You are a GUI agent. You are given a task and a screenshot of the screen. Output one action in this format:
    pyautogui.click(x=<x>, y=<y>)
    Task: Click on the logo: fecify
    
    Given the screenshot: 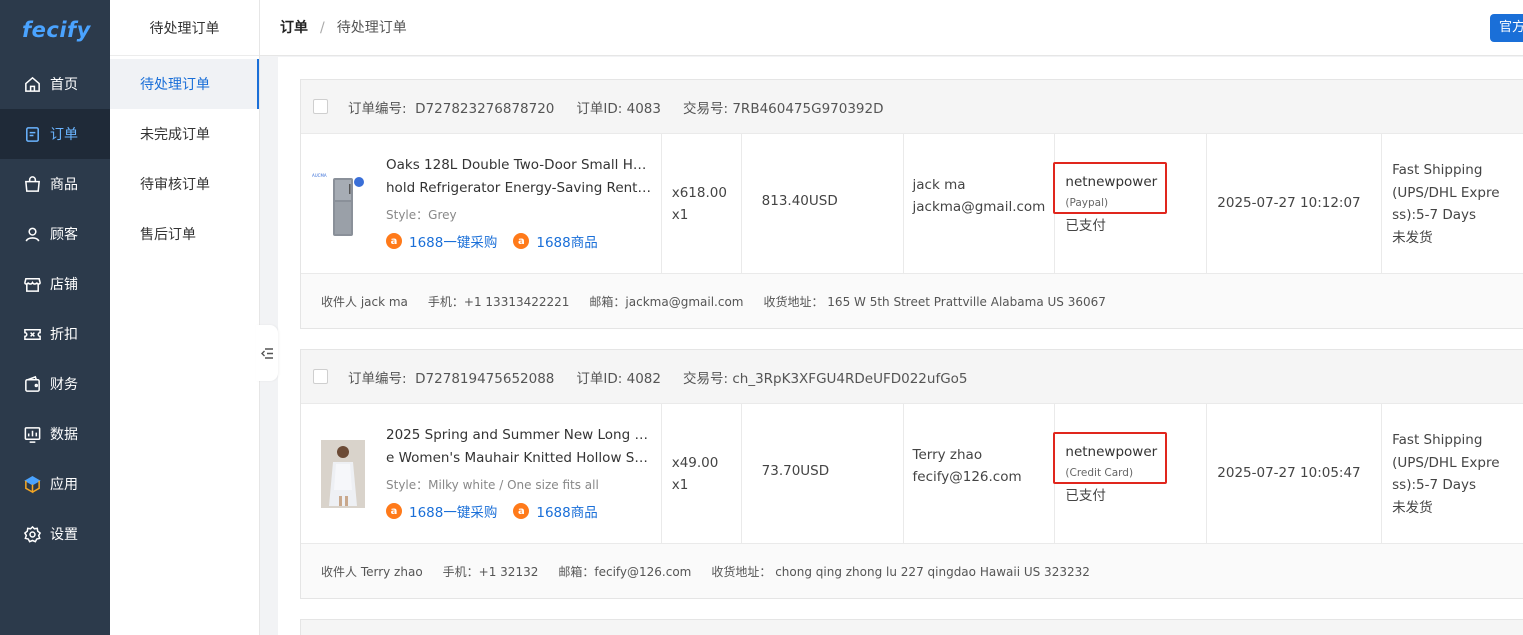 What is the action you would take?
    pyautogui.click(x=55, y=29)
    